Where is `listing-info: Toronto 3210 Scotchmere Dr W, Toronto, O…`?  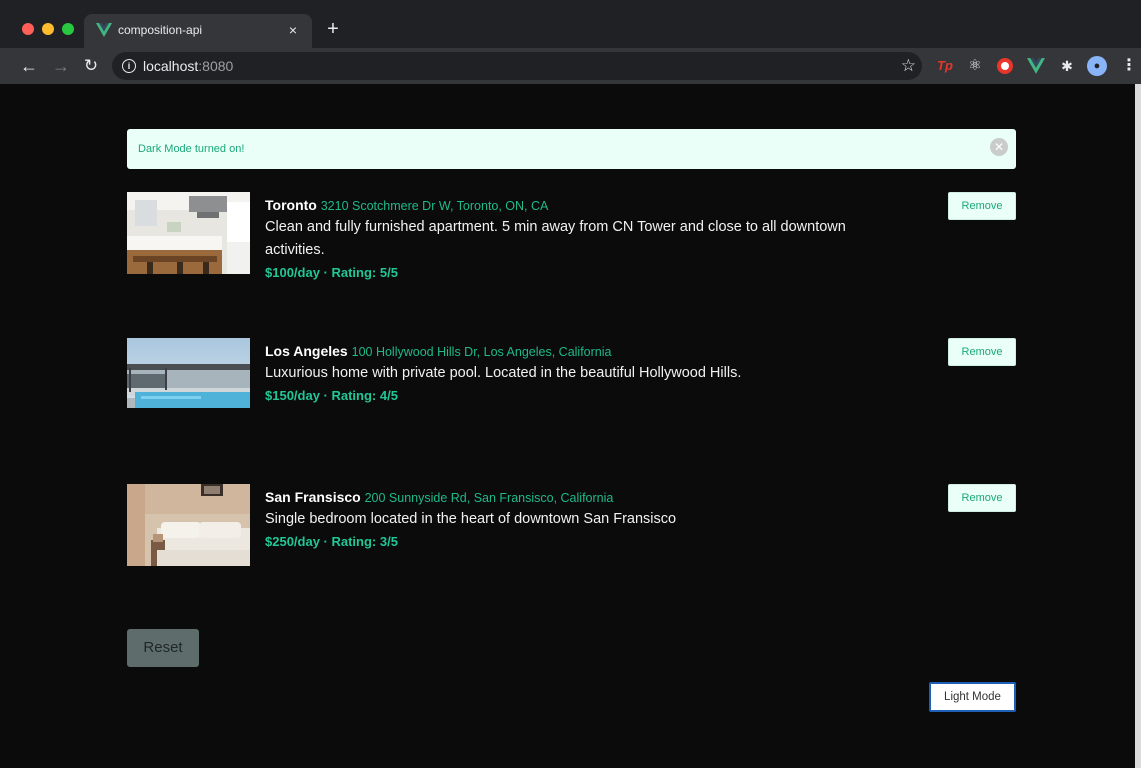 listing-info: Toronto 3210 Scotchmere Dr W, Toronto, O… is located at coordinates (585, 238).